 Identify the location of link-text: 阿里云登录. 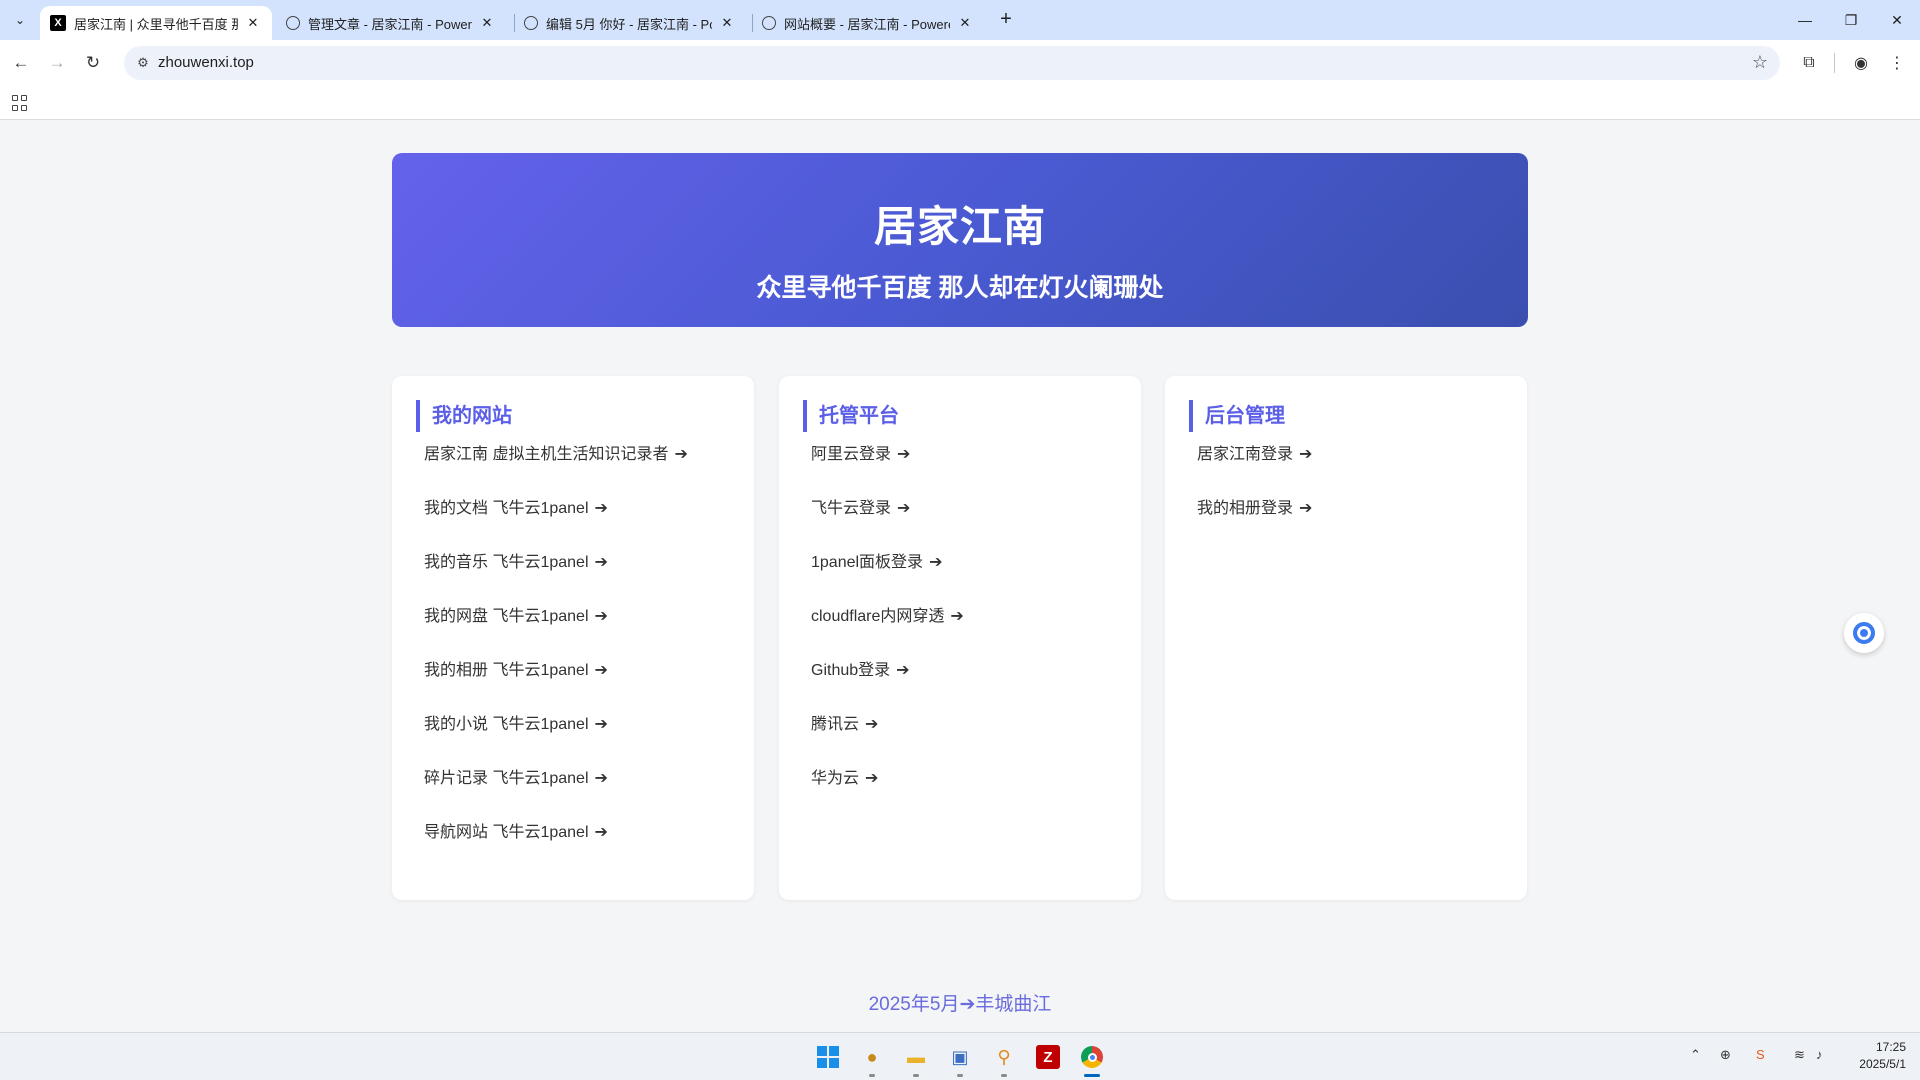
(851, 454).